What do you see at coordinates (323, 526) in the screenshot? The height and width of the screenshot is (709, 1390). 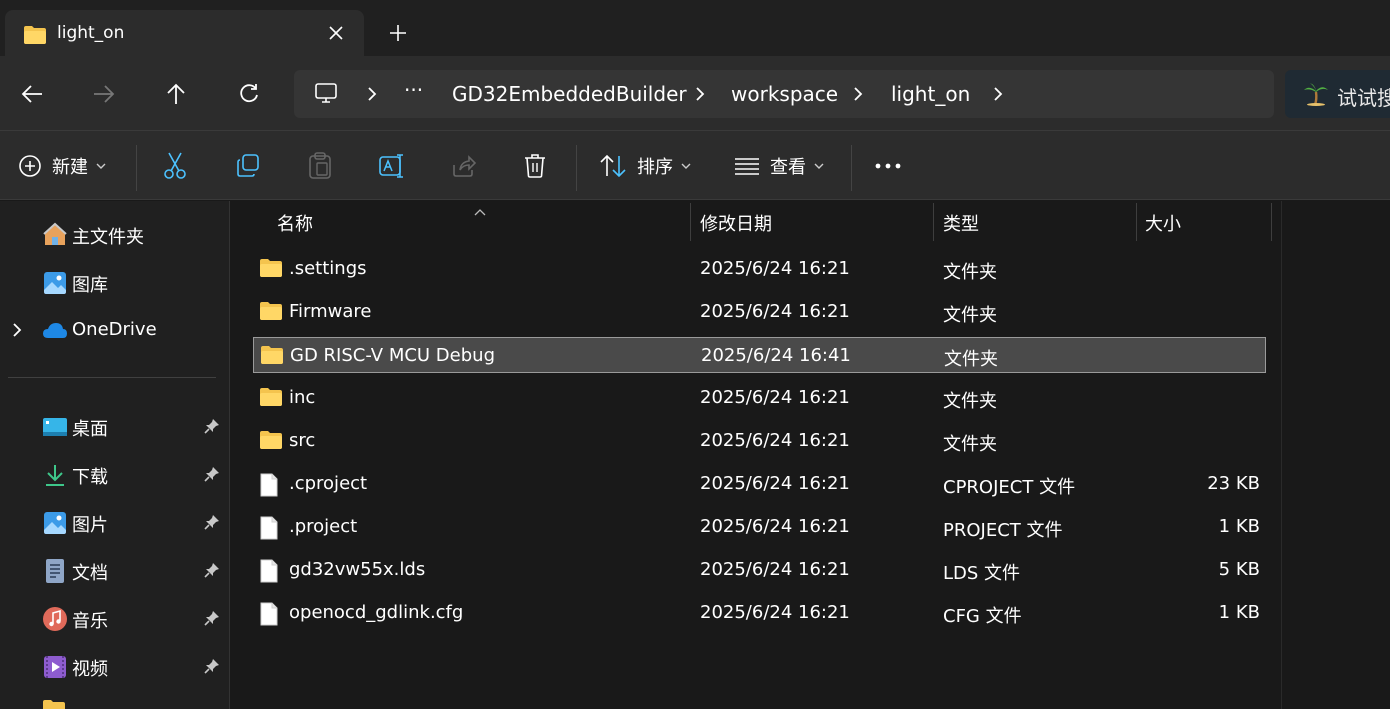 I see `file-name: .project` at bounding box center [323, 526].